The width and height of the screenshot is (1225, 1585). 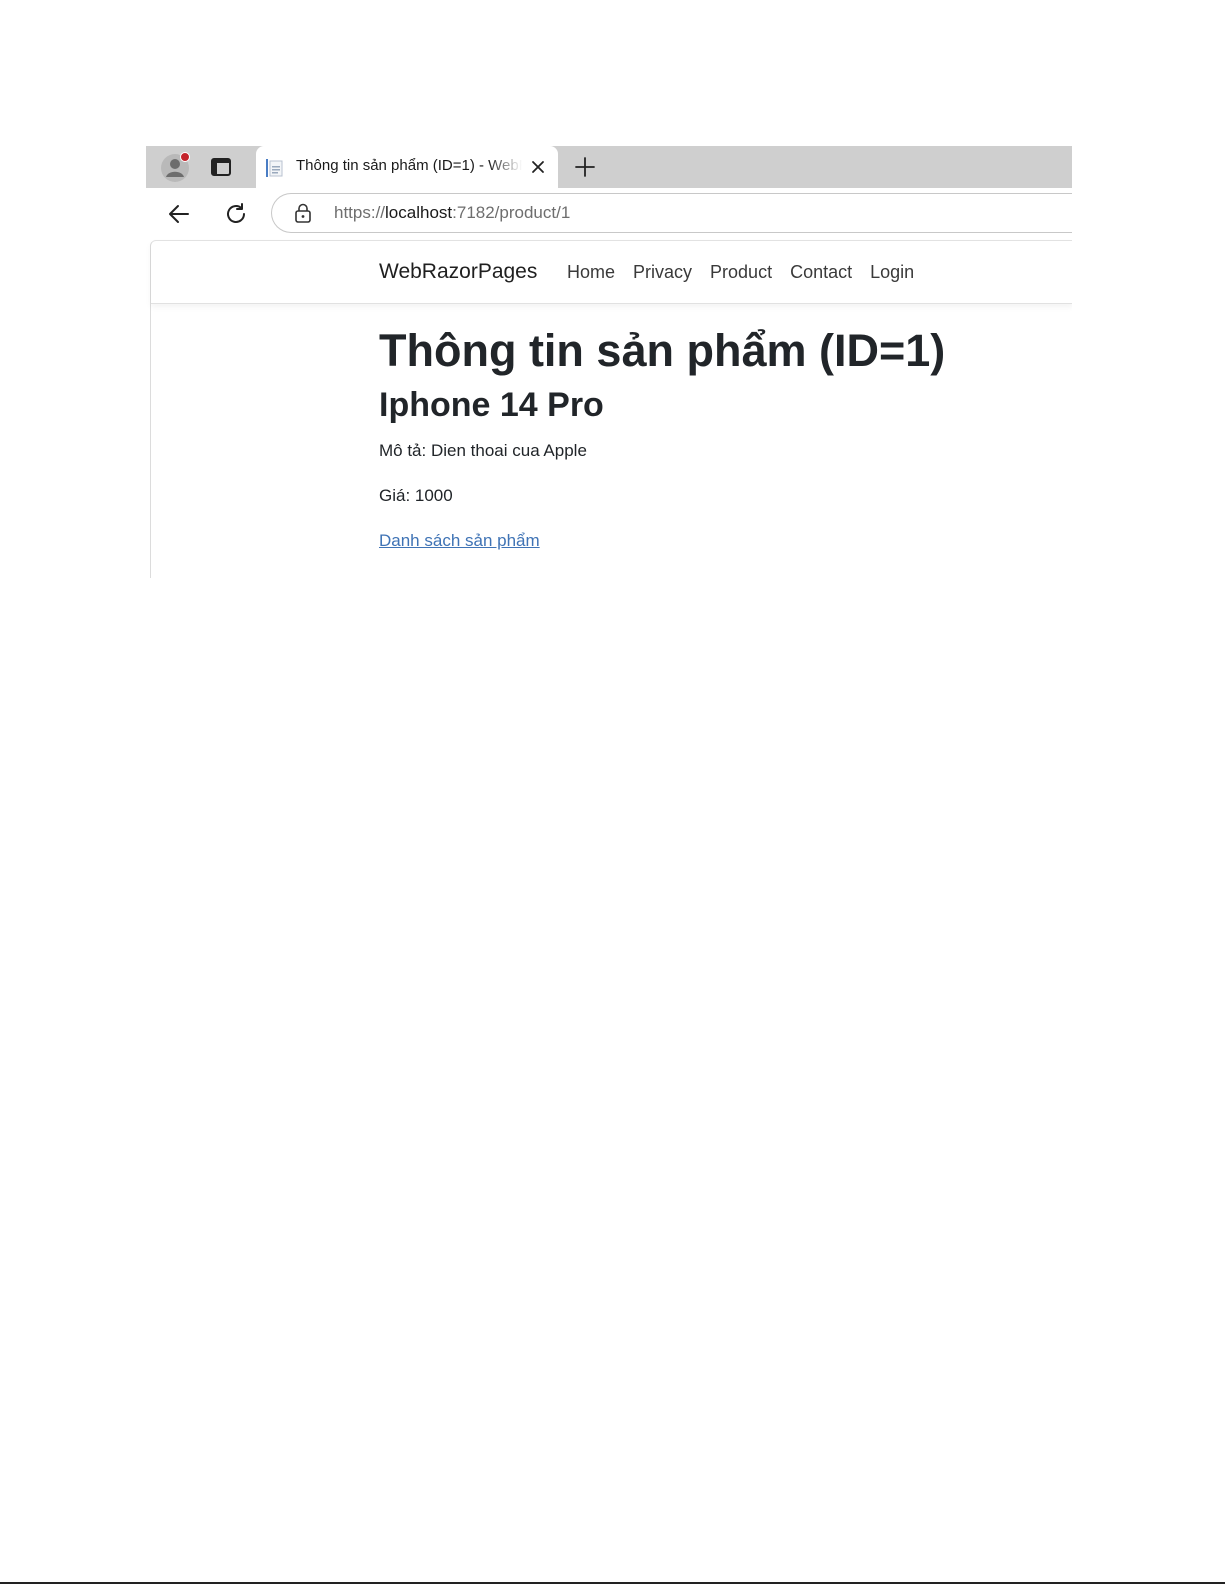 What do you see at coordinates (179, 214) in the screenshot?
I see `arrow-left-icon` at bounding box center [179, 214].